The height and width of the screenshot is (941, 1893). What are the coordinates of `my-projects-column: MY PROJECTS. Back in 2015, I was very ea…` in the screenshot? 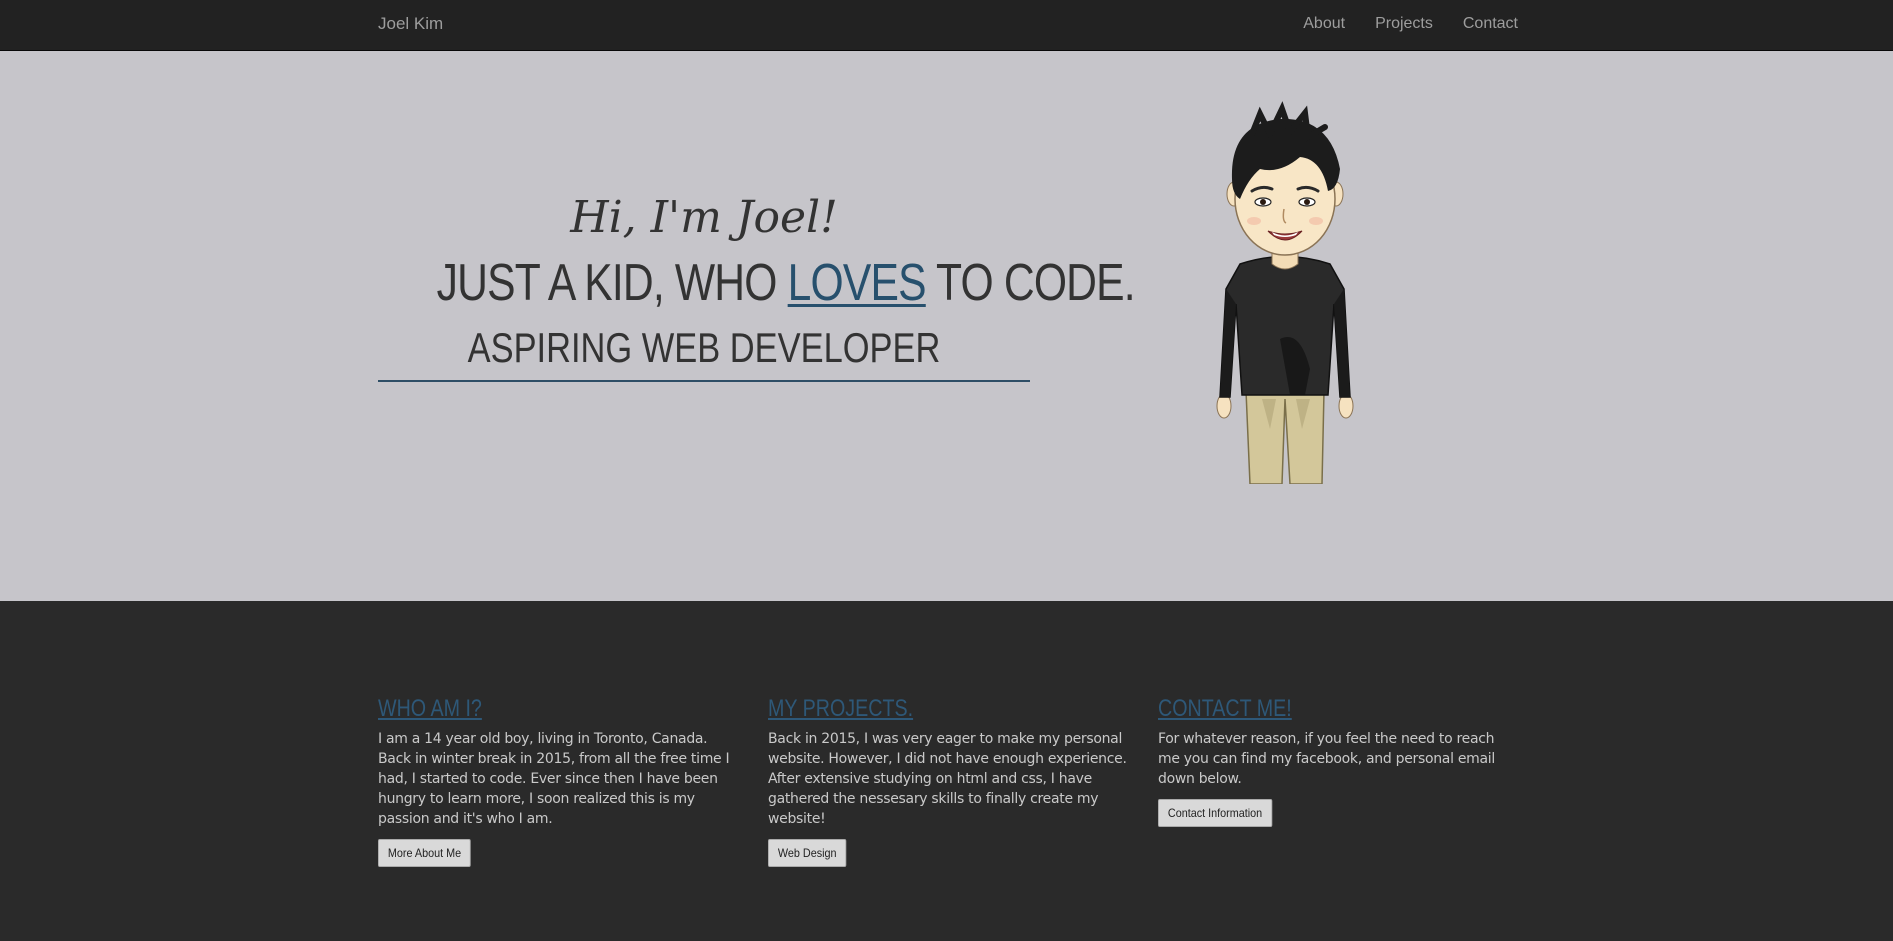 It's located at (948, 780).